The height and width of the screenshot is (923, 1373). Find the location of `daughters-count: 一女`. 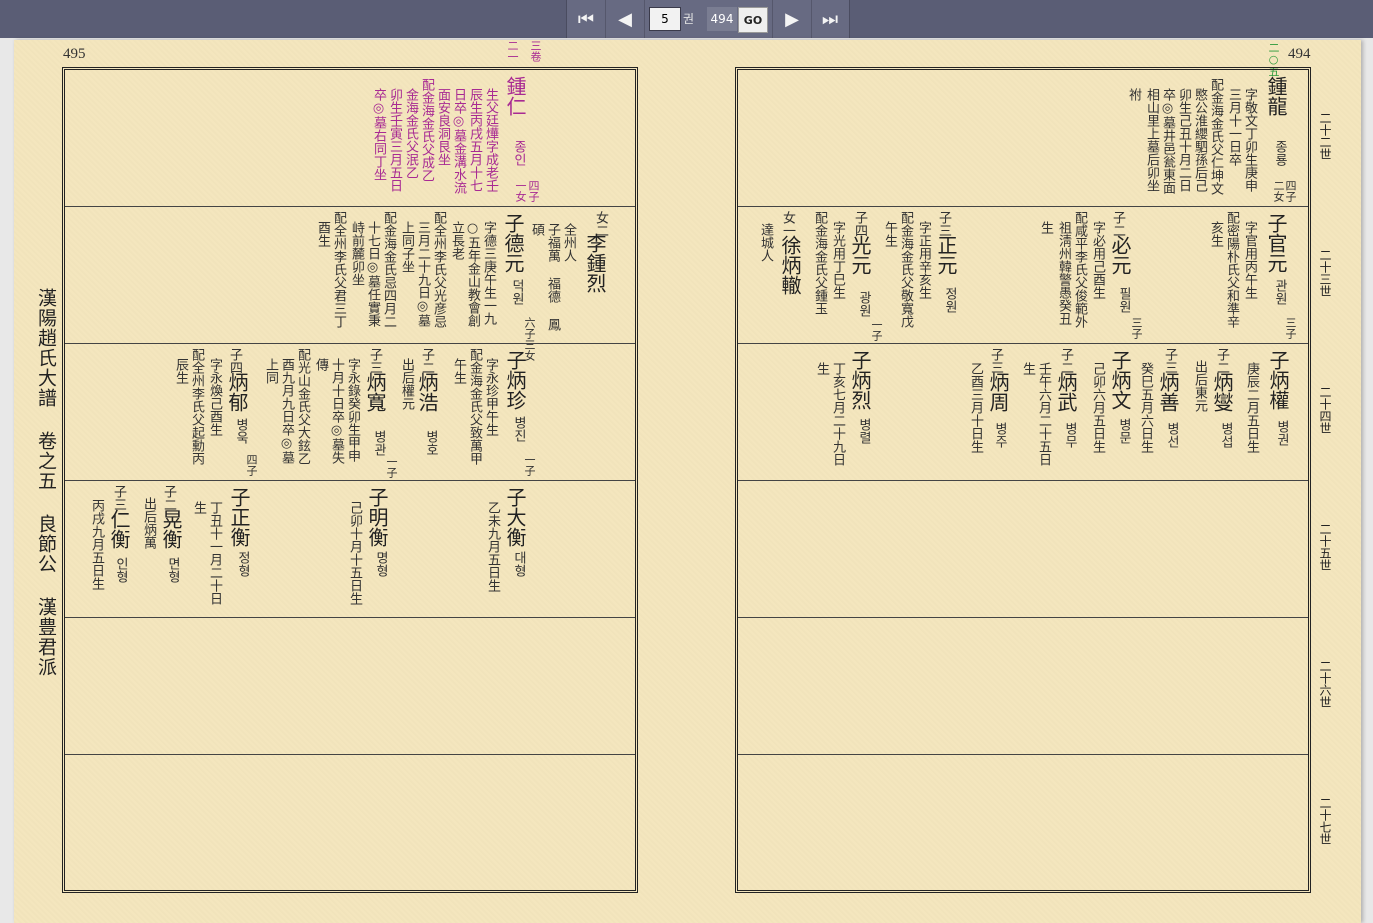

daughters-count: 一女 is located at coordinates (520, 191).